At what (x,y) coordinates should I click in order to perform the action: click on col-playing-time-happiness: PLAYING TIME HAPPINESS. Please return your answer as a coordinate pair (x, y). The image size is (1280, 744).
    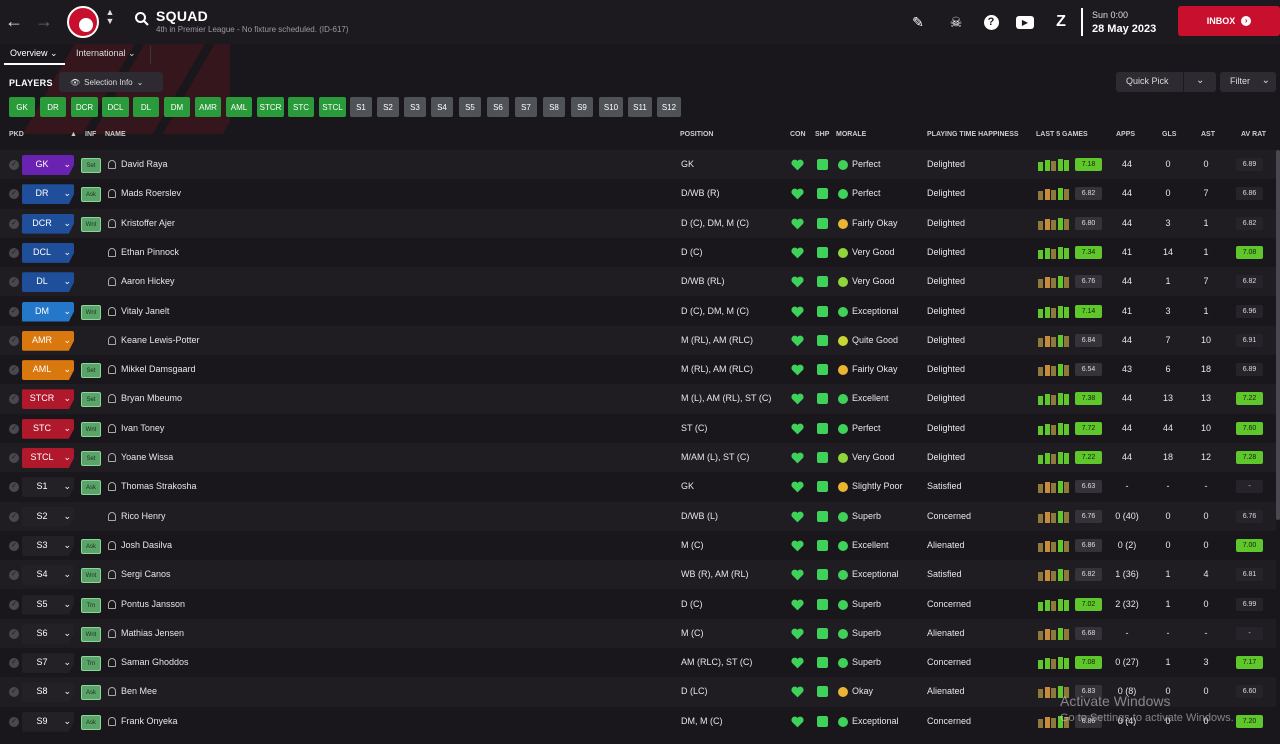
    Looking at the image, I should click on (973, 134).